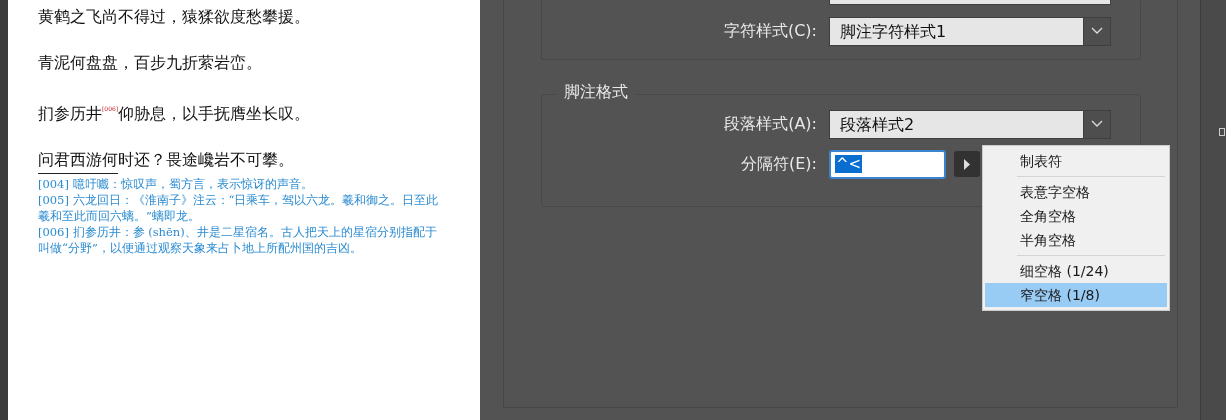  Describe the element at coordinates (174, 17) in the screenshot. I see `poem-line: 黄鹤之飞尚不得过，猿猱欲度愁攀援。` at that location.